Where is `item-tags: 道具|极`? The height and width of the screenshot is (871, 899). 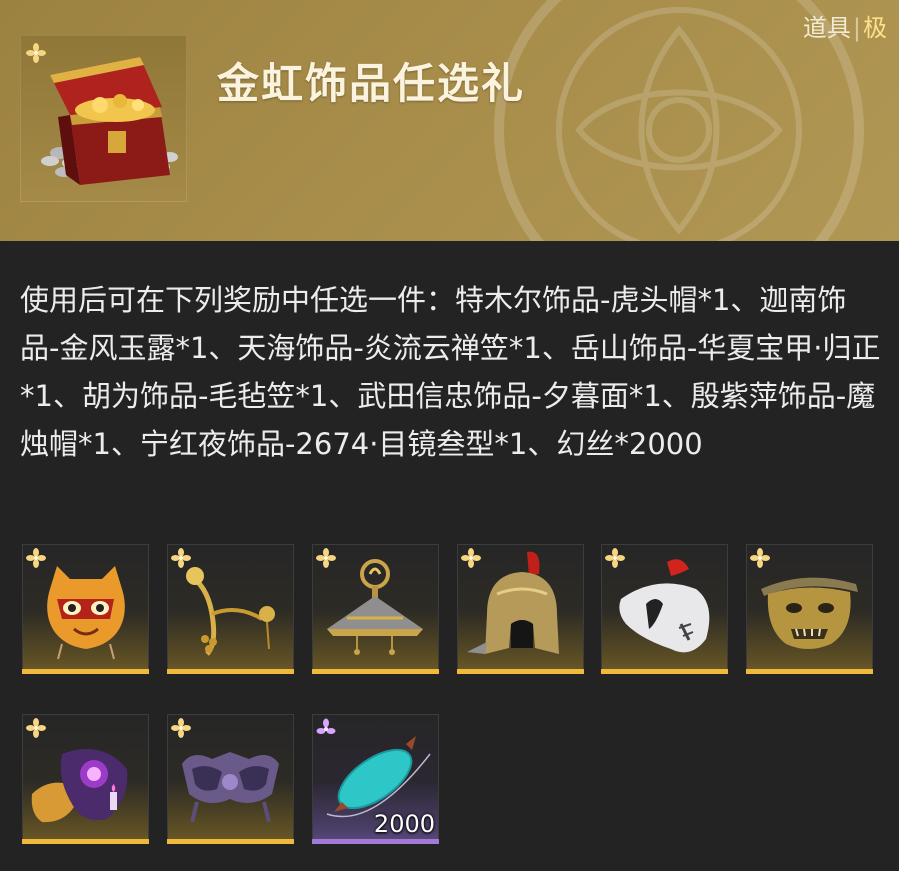 item-tags: 道具|极 is located at coordinates (845, 25).